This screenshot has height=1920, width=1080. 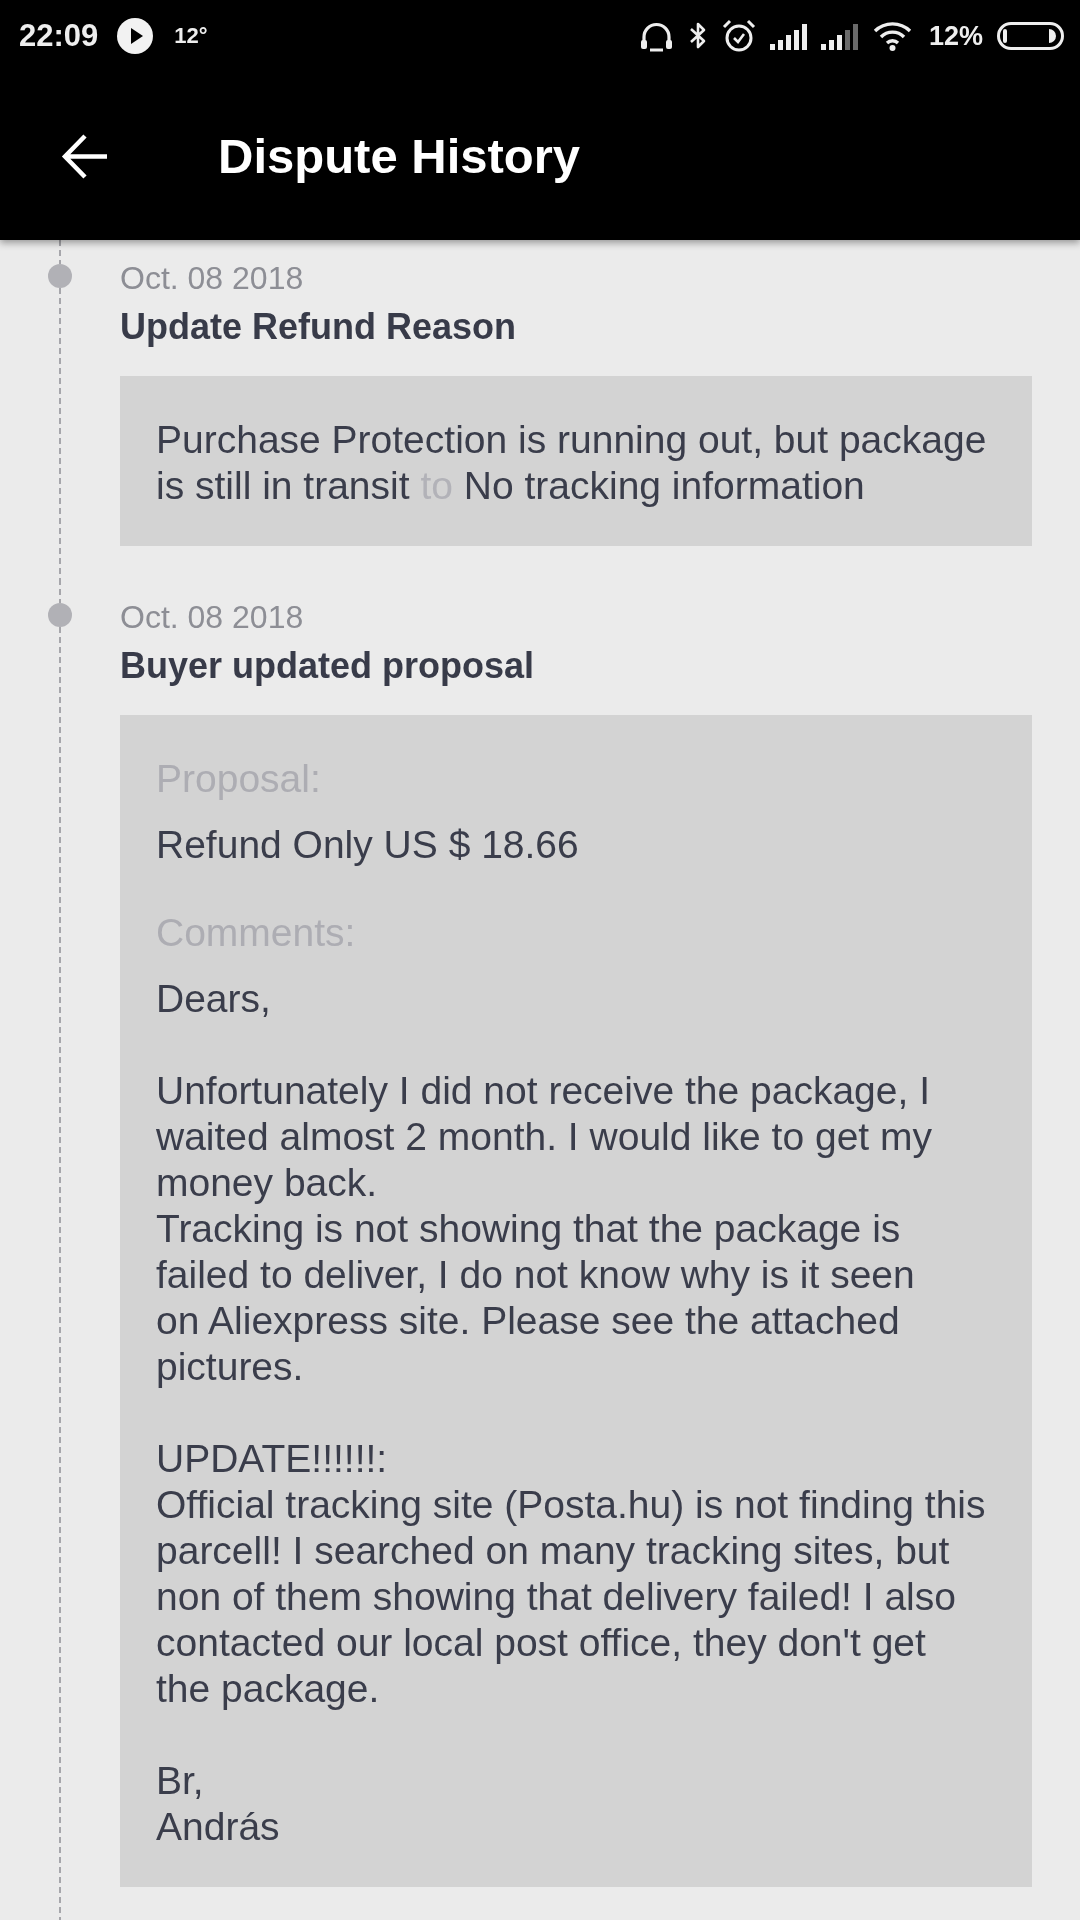 What do you see at coordinates (319, 327) in the screenshot?
I see `event-title: Update Refund Reason` at bounding box center [319, 327].